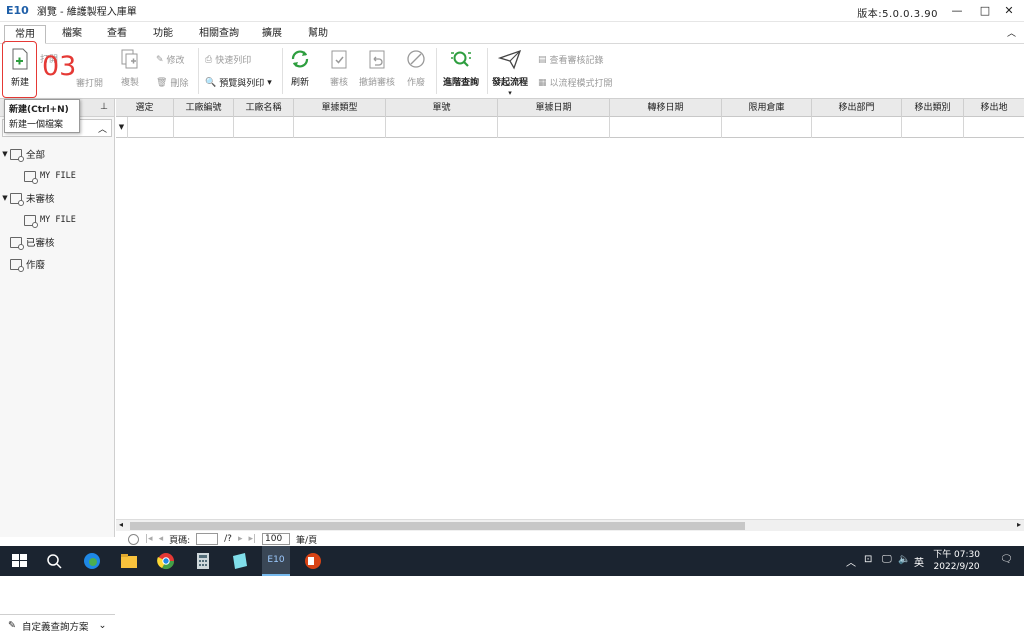 The width and height of the screenshot is (1024, 636). I want to click on tray-app-icon: ⊡, so click(868, 559).